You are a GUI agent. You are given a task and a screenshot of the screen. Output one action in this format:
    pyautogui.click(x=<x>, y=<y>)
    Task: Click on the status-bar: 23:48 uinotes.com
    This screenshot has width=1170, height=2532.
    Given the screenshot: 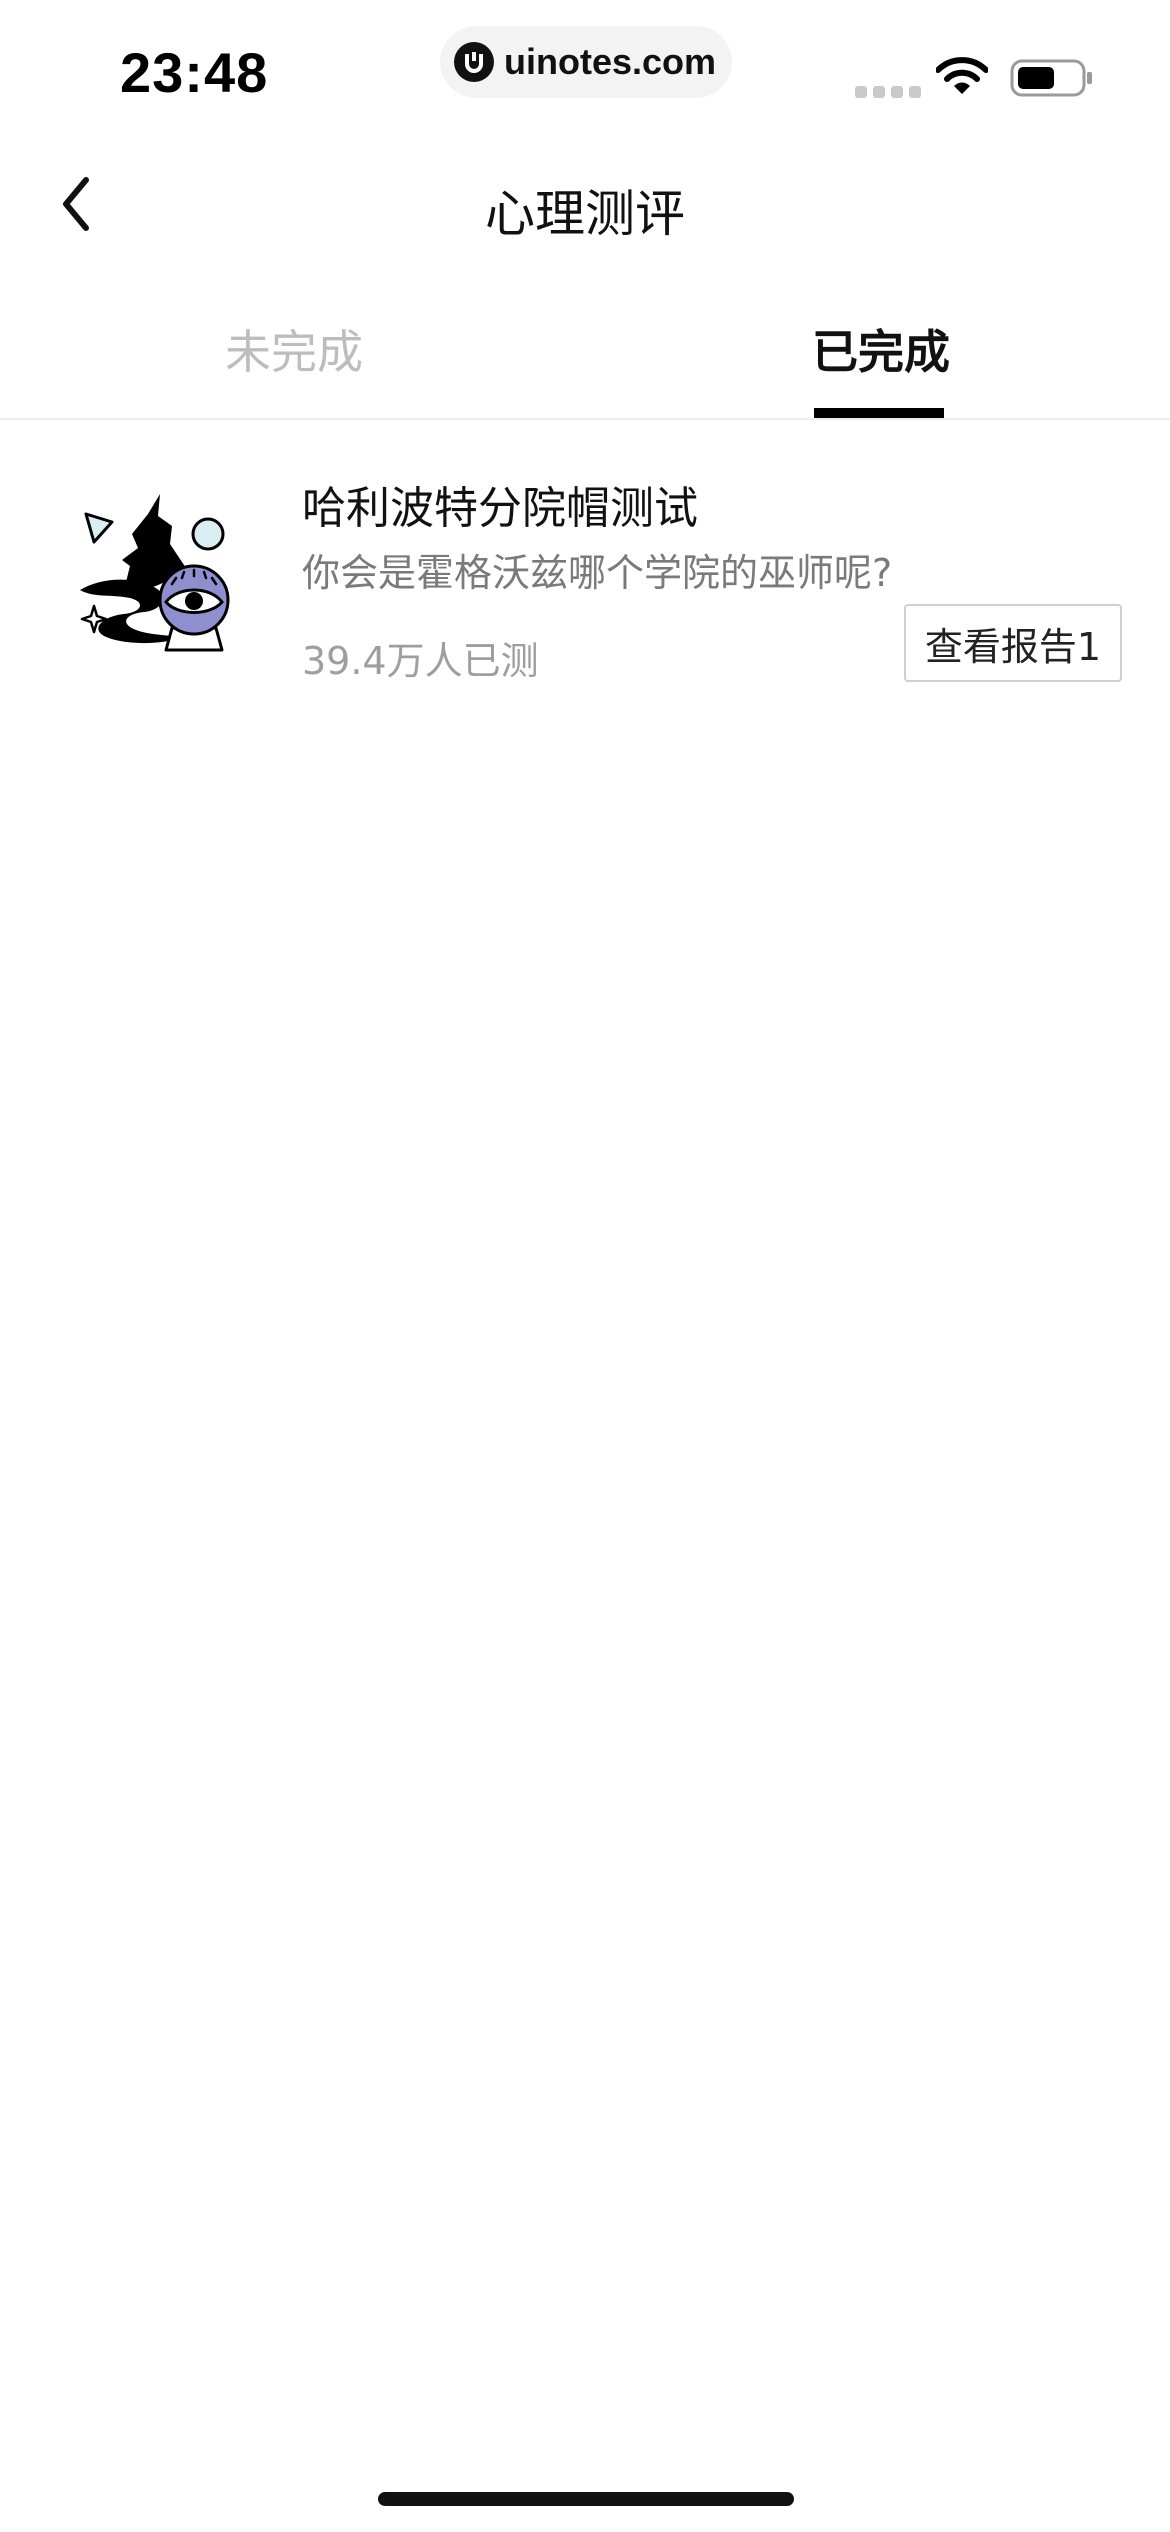 What is the action you would take?
    pyautogui.click(x=585, y=70)
    